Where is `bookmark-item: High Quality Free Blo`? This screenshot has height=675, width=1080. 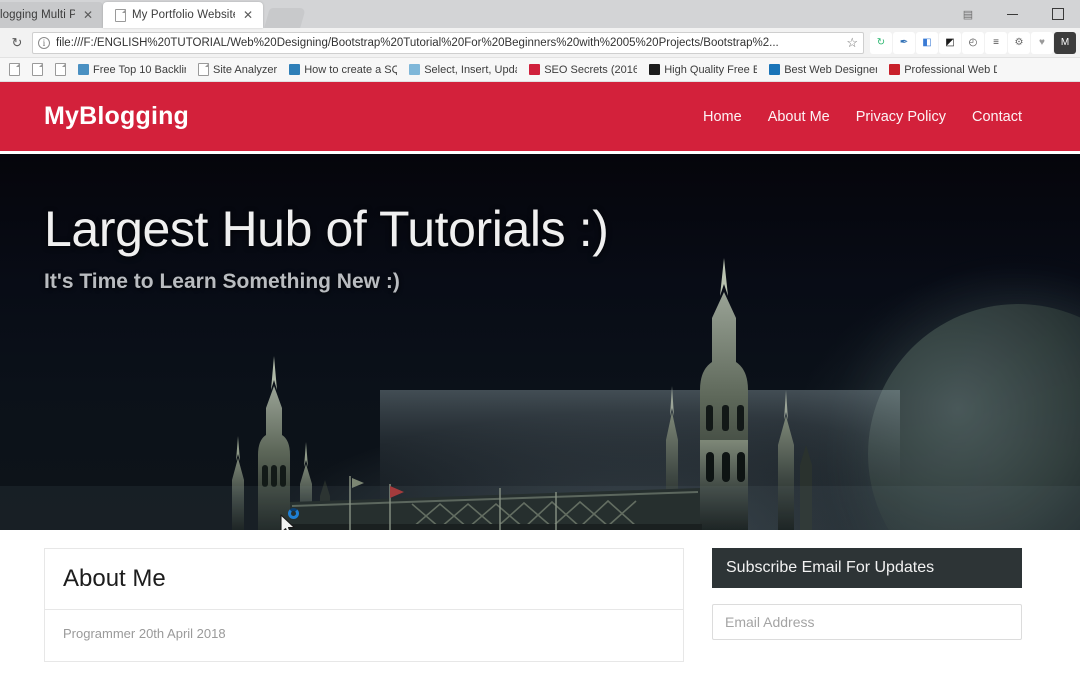 bookmark-item: High Quality Free Blo is located at coordinates (703, 70).